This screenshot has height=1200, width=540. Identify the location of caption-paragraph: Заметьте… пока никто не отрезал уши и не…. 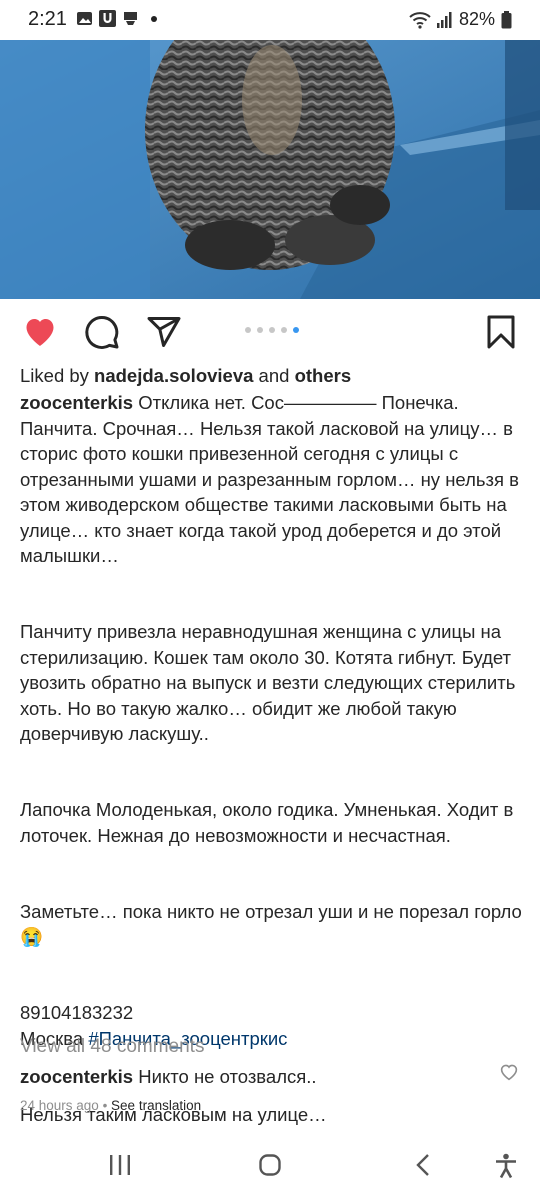
(271, 924).